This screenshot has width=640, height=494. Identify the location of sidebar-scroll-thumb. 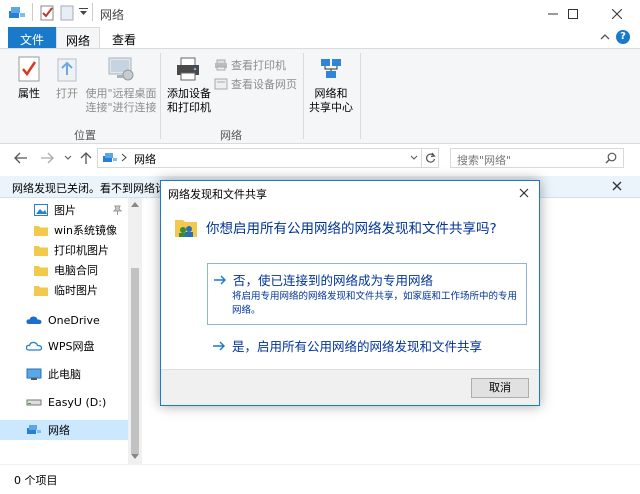
(135, 361).